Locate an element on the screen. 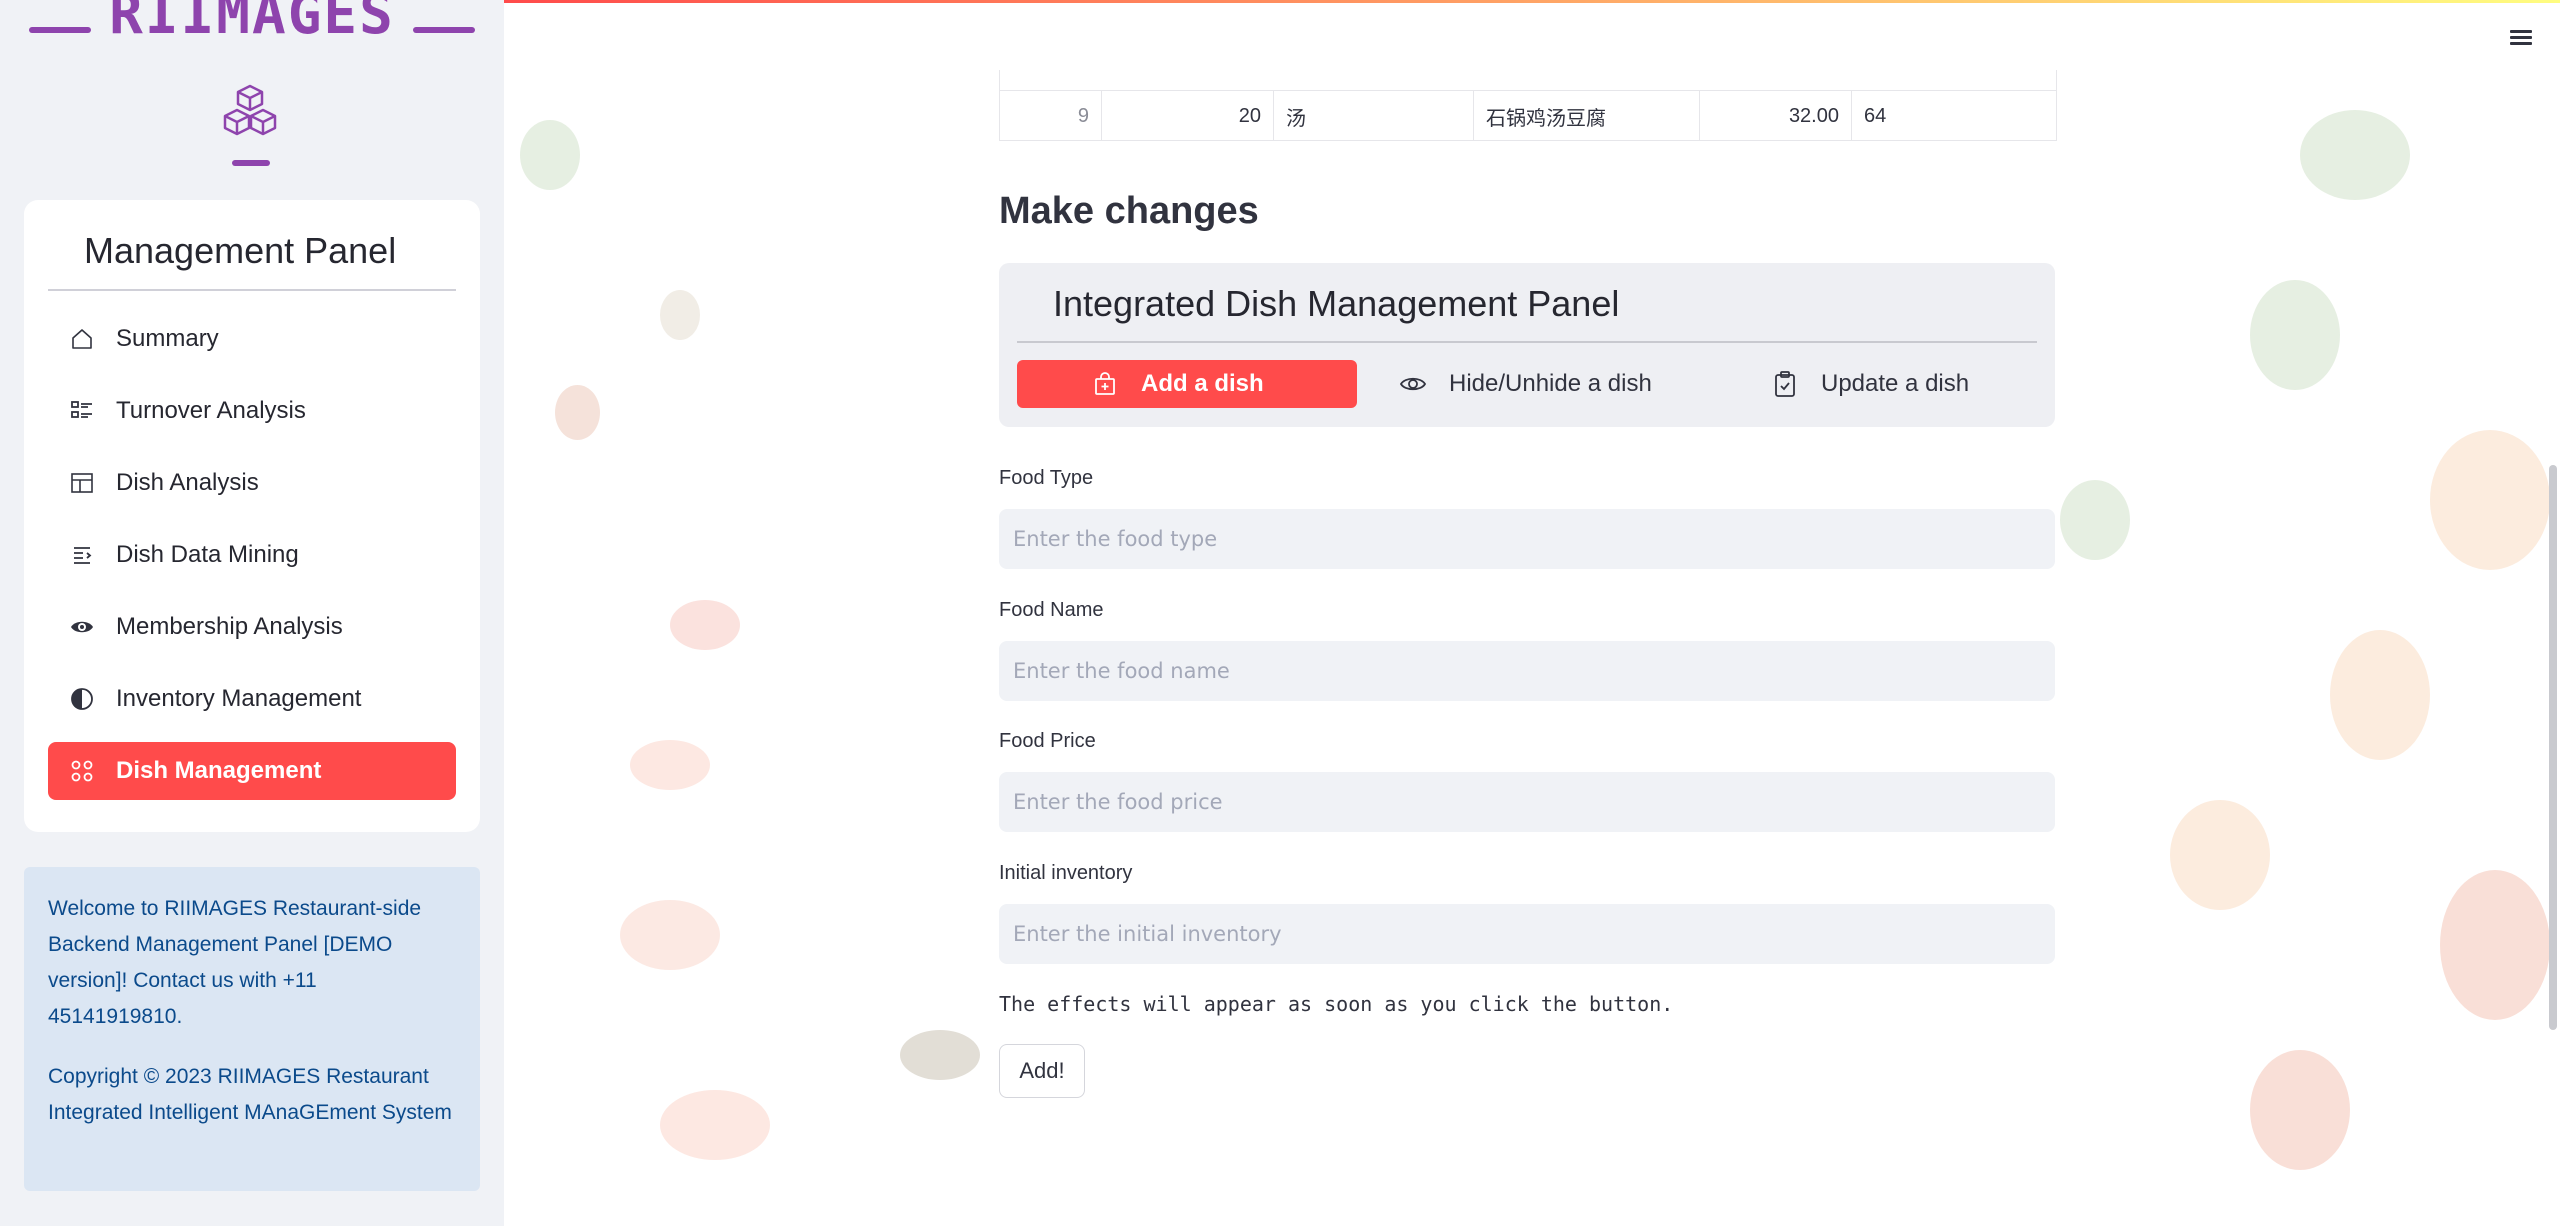  sidebar-item-inventory-management: Inventory Management is located at coordinates (252, 699).